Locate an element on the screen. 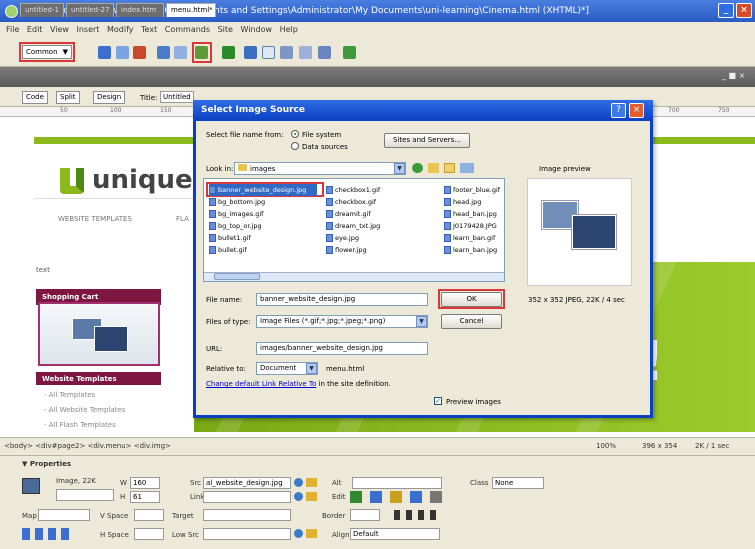 This screenshot has height=549, width=755. lowsrc-input is located at coordinates (247, 534).